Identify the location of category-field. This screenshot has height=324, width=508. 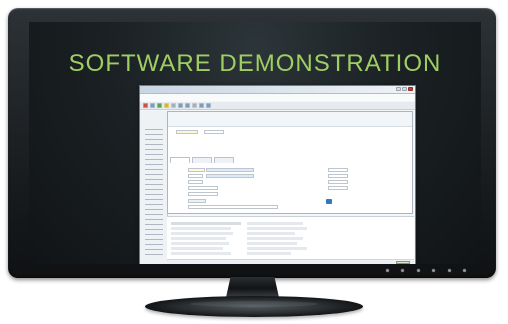
(230, 176).